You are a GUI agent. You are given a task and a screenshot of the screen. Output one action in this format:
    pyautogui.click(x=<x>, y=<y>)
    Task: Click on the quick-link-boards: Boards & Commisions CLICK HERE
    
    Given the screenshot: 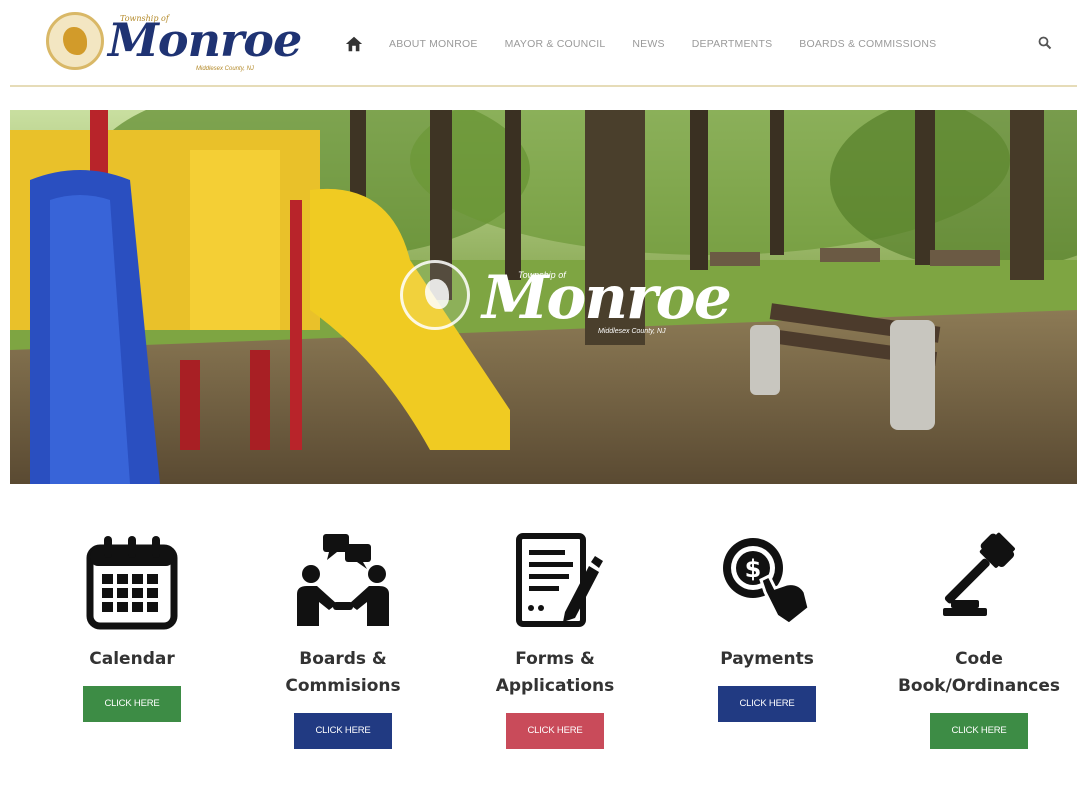 What is the action you would take?
    pyautogui.click(x=343, y=639)
    